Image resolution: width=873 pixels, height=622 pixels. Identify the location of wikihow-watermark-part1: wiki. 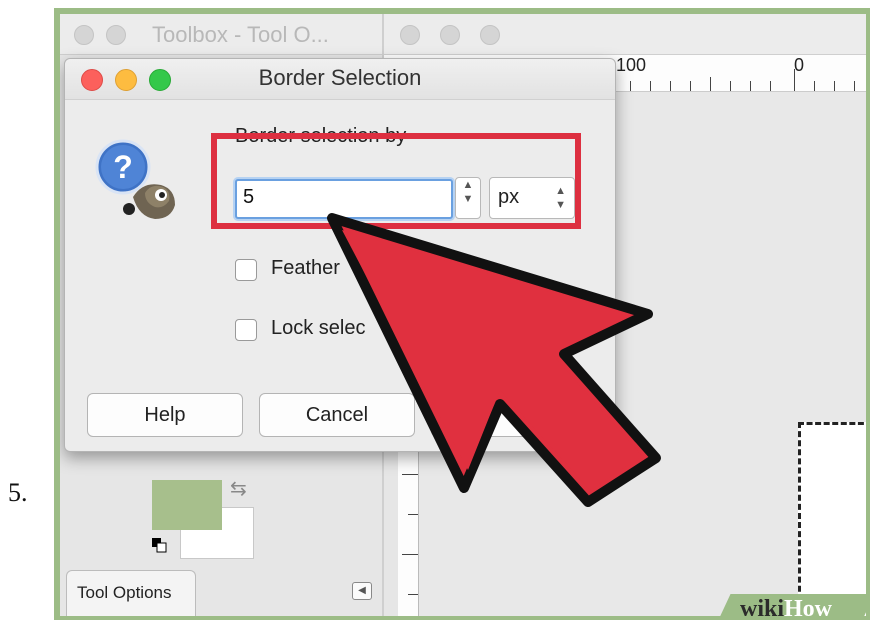
(762, 606).